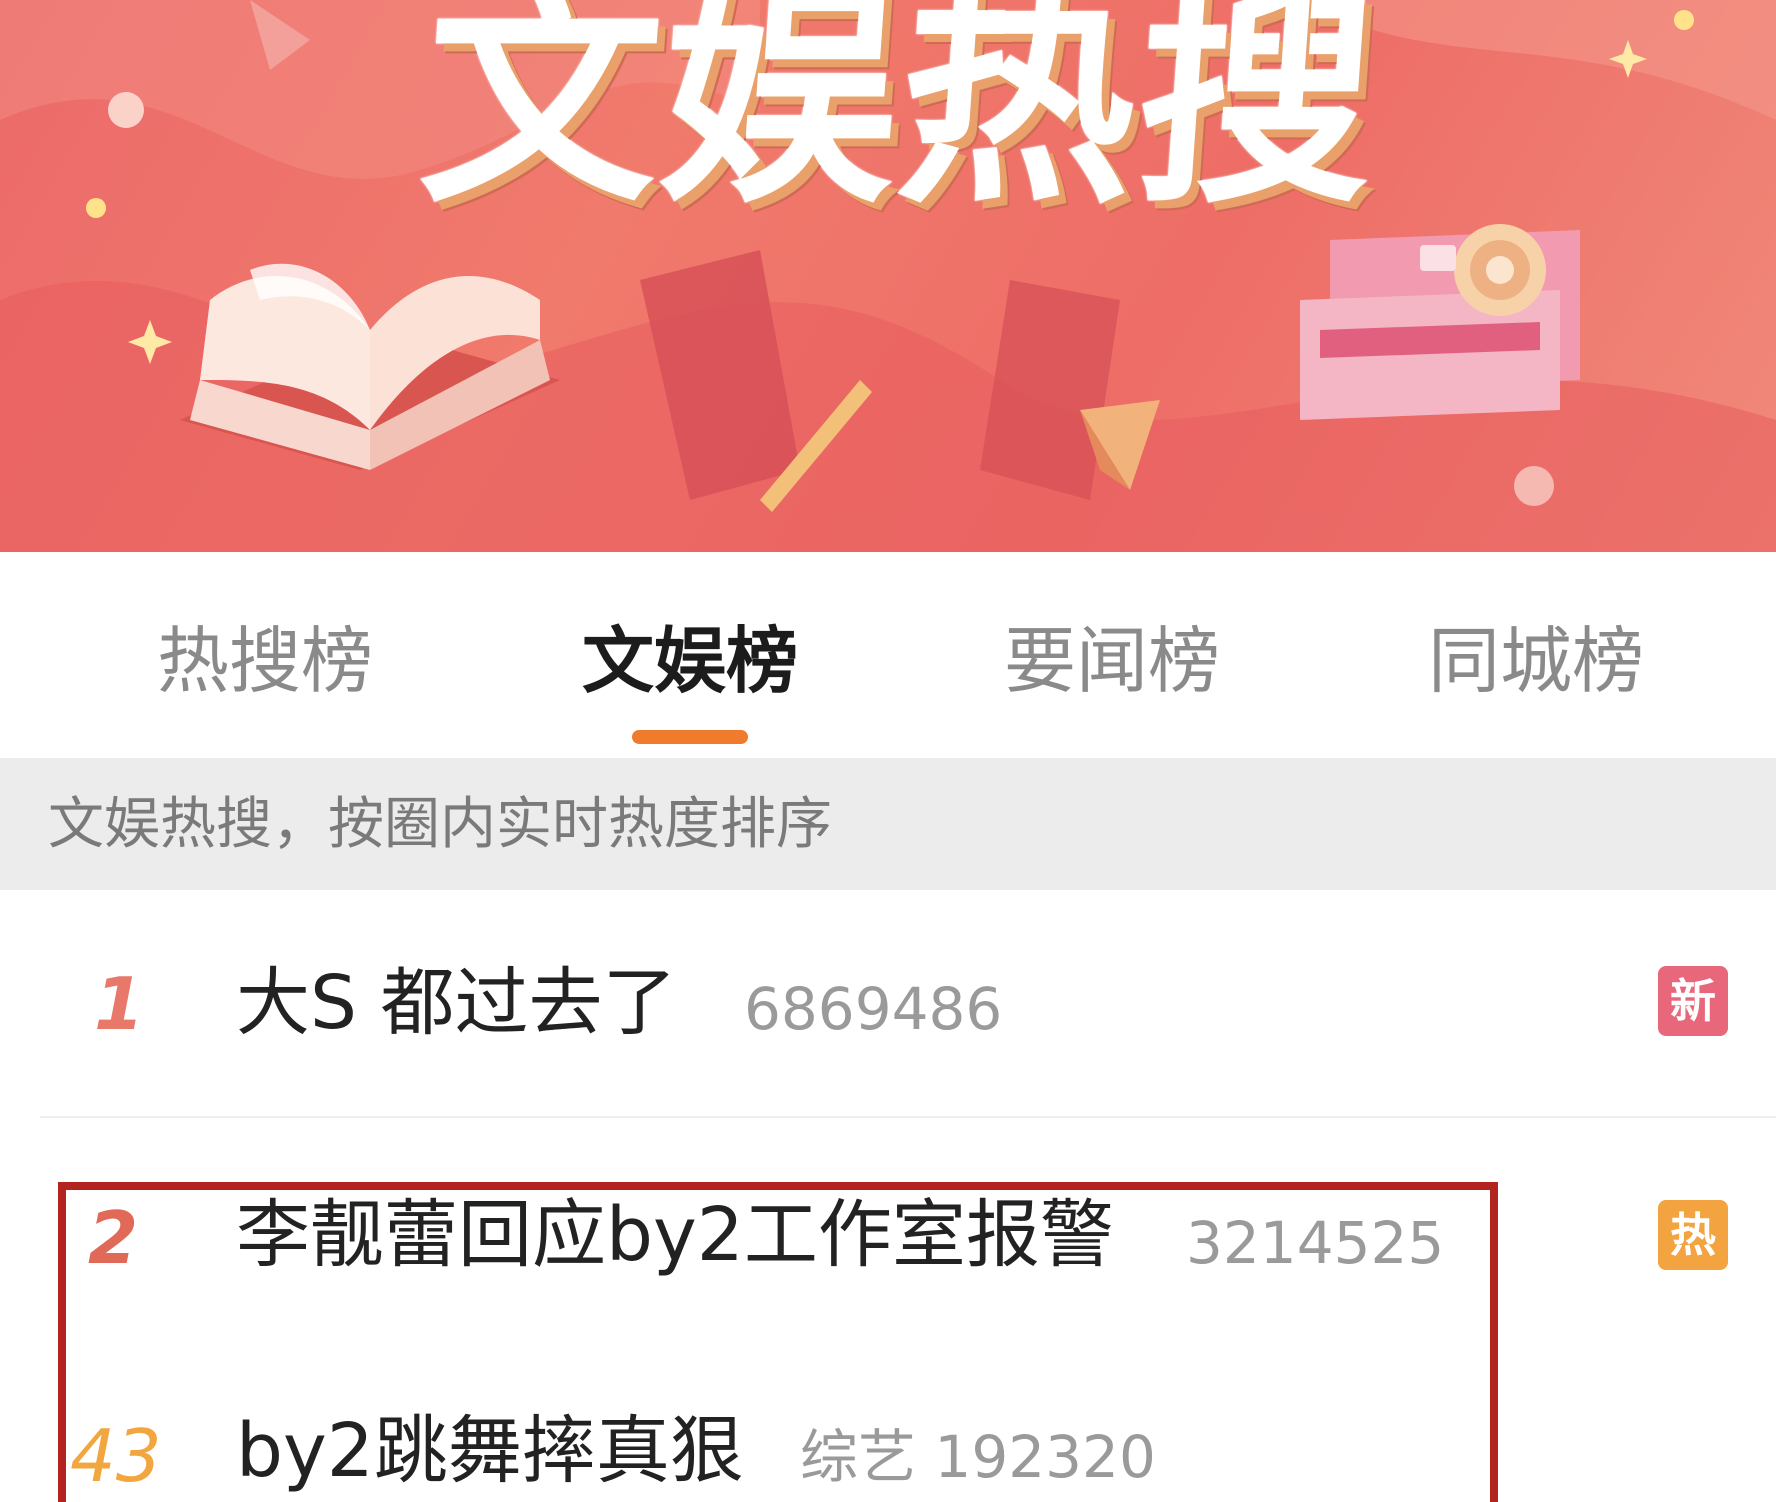 Image resolution: width=1776 pixels, height=1502 pixels. I want to click on item-title: 大S 都过去了, so click(456, 1003).